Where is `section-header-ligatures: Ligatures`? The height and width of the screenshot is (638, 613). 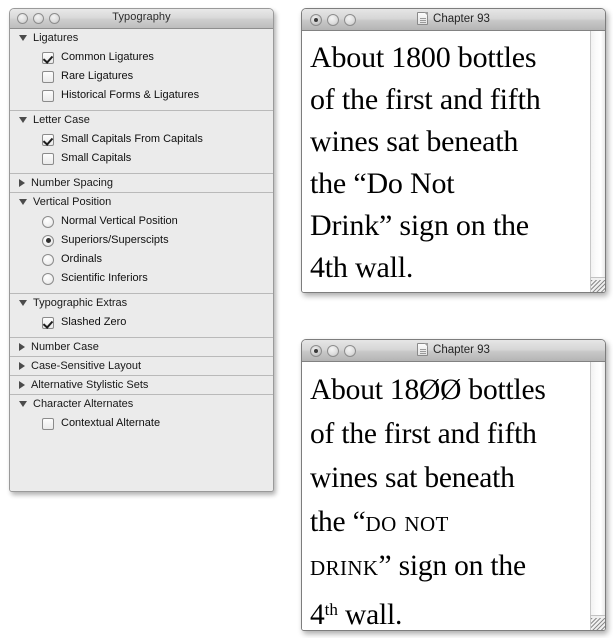
section-header-ligatures: Ligatures is located at coordinates (141, 38).